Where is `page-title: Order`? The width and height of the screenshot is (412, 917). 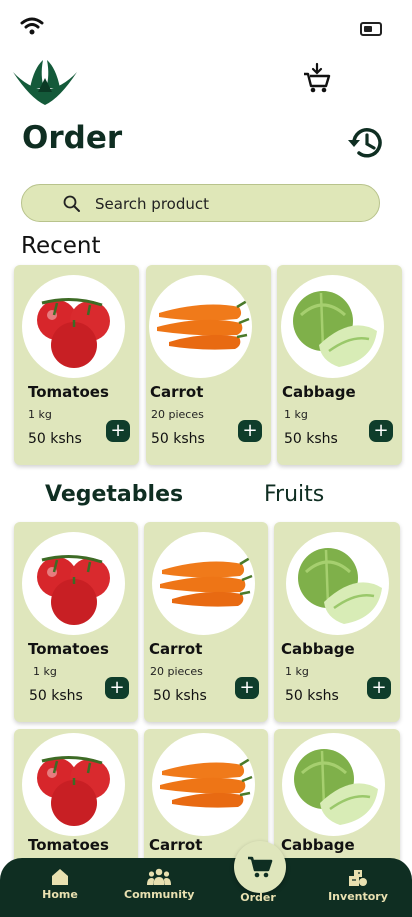
page-title: Order is located at coordinates (72, 138).